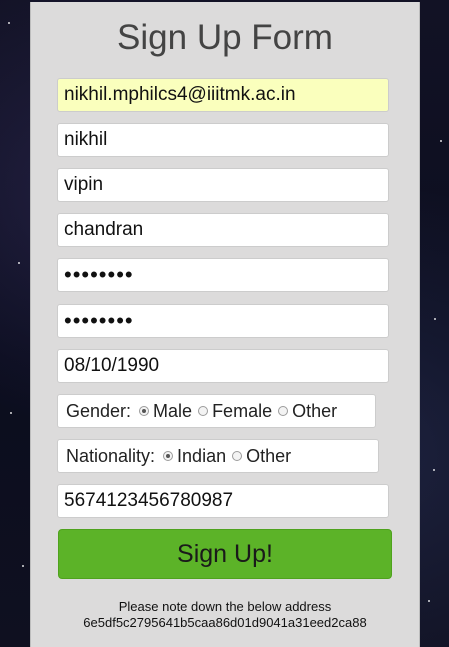 This screenshot has height=647, width=449. Describe the element at coordinates (223, 321) in the screenshot. I see `confirm-password-field: ••••••••` at that location.